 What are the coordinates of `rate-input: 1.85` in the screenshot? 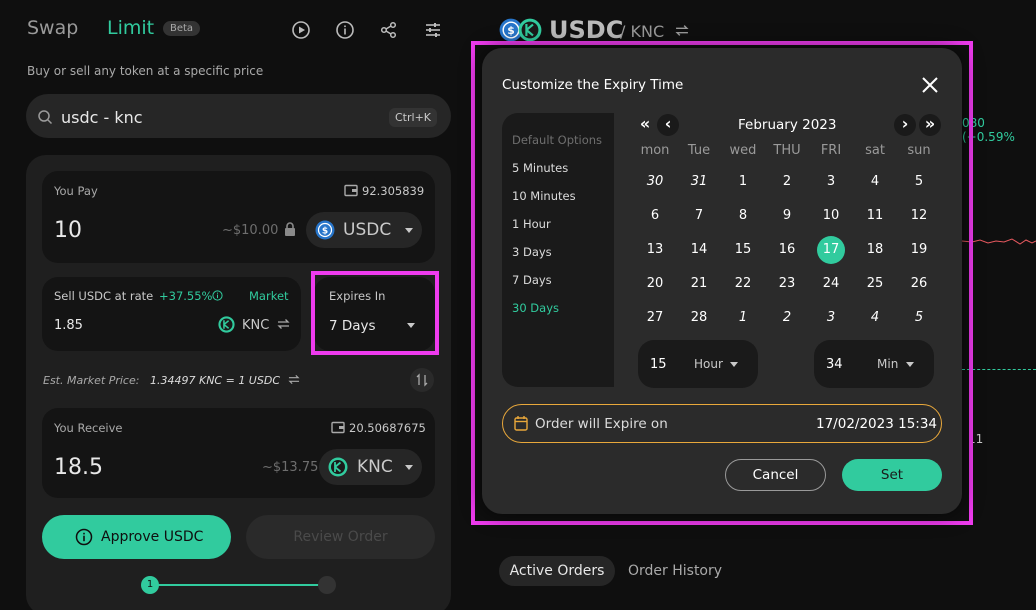 It's located at (68, 325).